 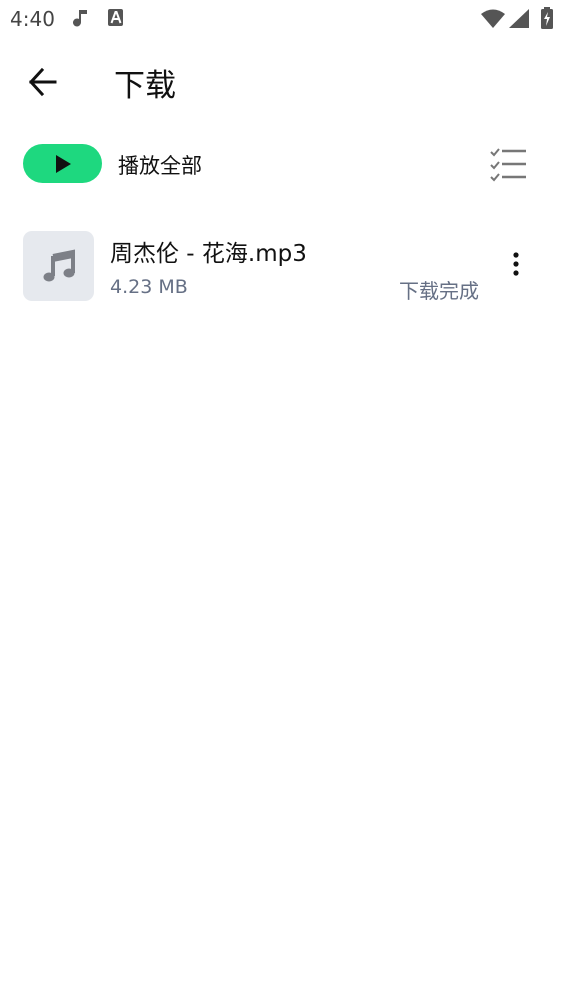 I want to click on page-title: 下载, so click(x=145, y=86).